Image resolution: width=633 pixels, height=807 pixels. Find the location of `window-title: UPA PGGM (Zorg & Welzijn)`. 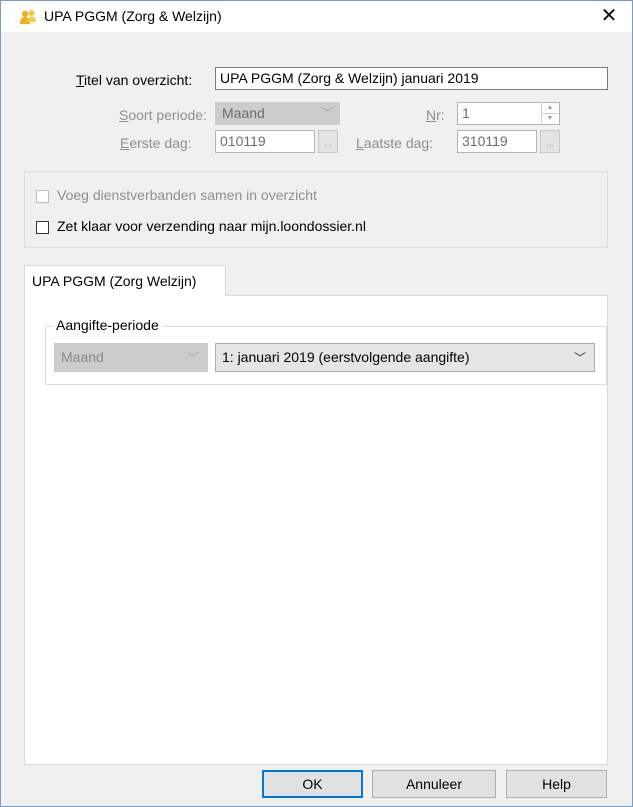

window-title: UPA PGGM (Zorg & Welzijn) is located at coordinates (133, 16).